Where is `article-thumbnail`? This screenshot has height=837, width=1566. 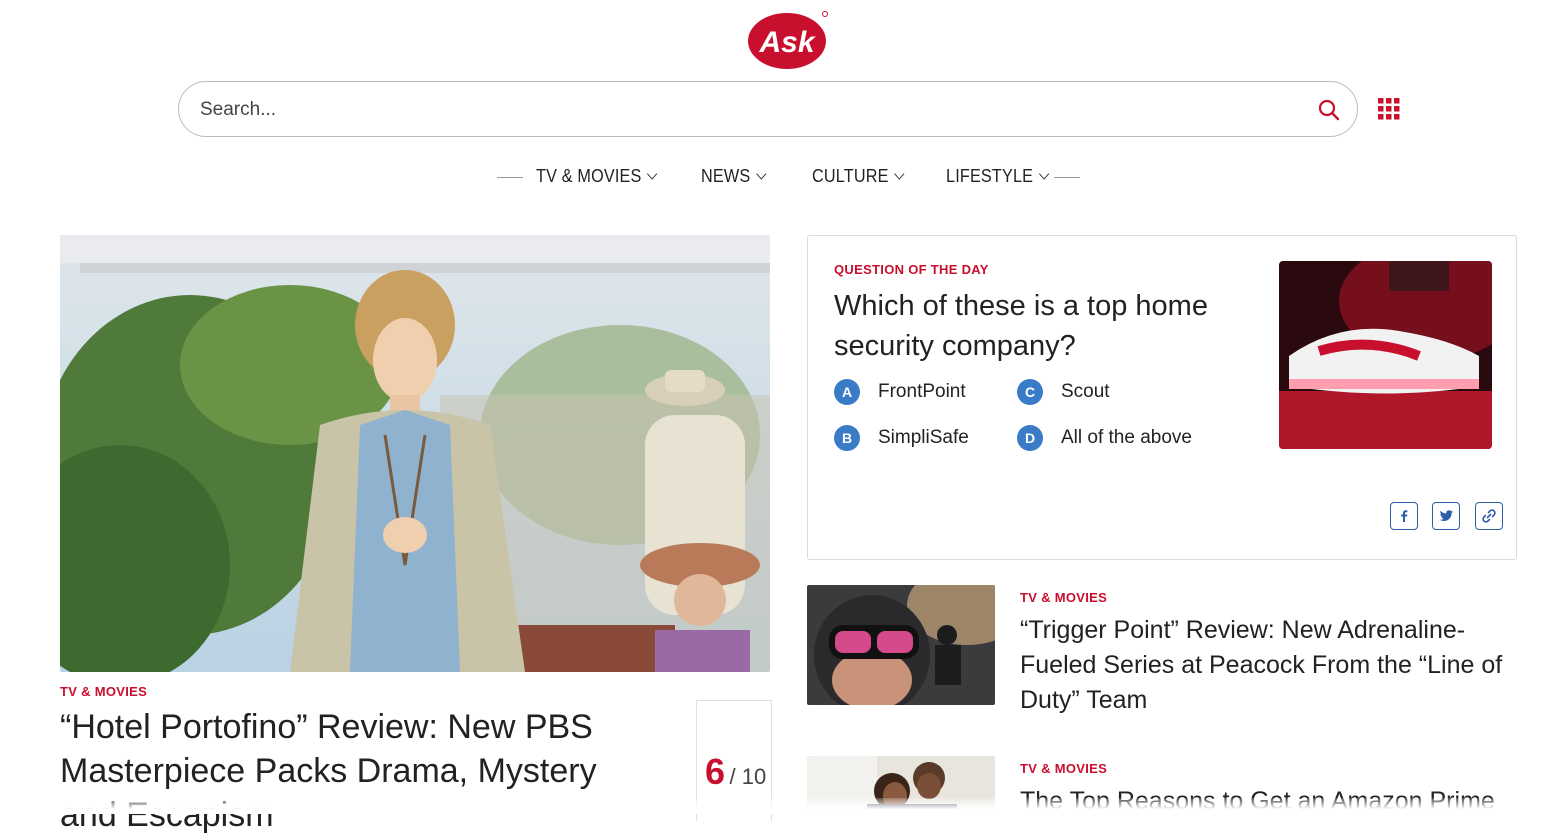 article-thumbnail is located at coordinates (901, 645).